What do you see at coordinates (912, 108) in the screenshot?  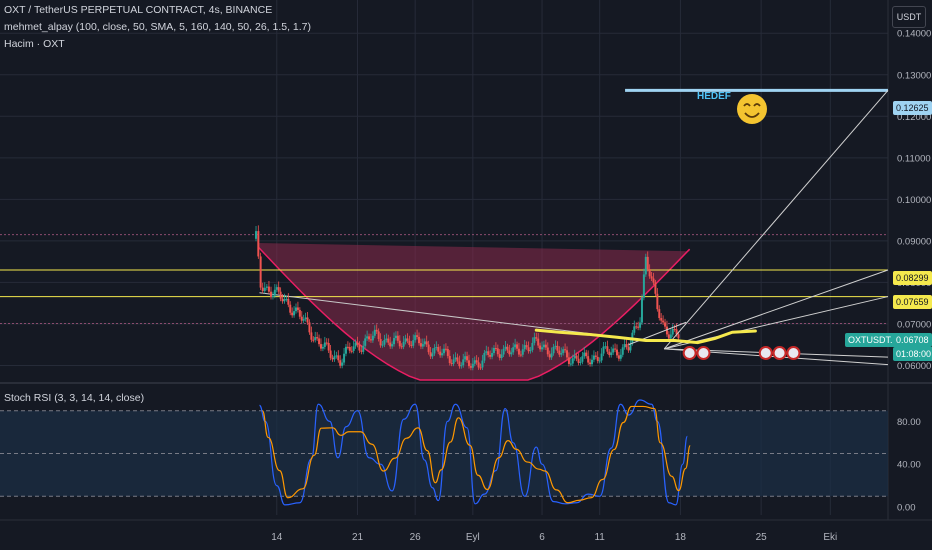 I see `price-tag-0: 0.12625` at bounding box center [912, 108].